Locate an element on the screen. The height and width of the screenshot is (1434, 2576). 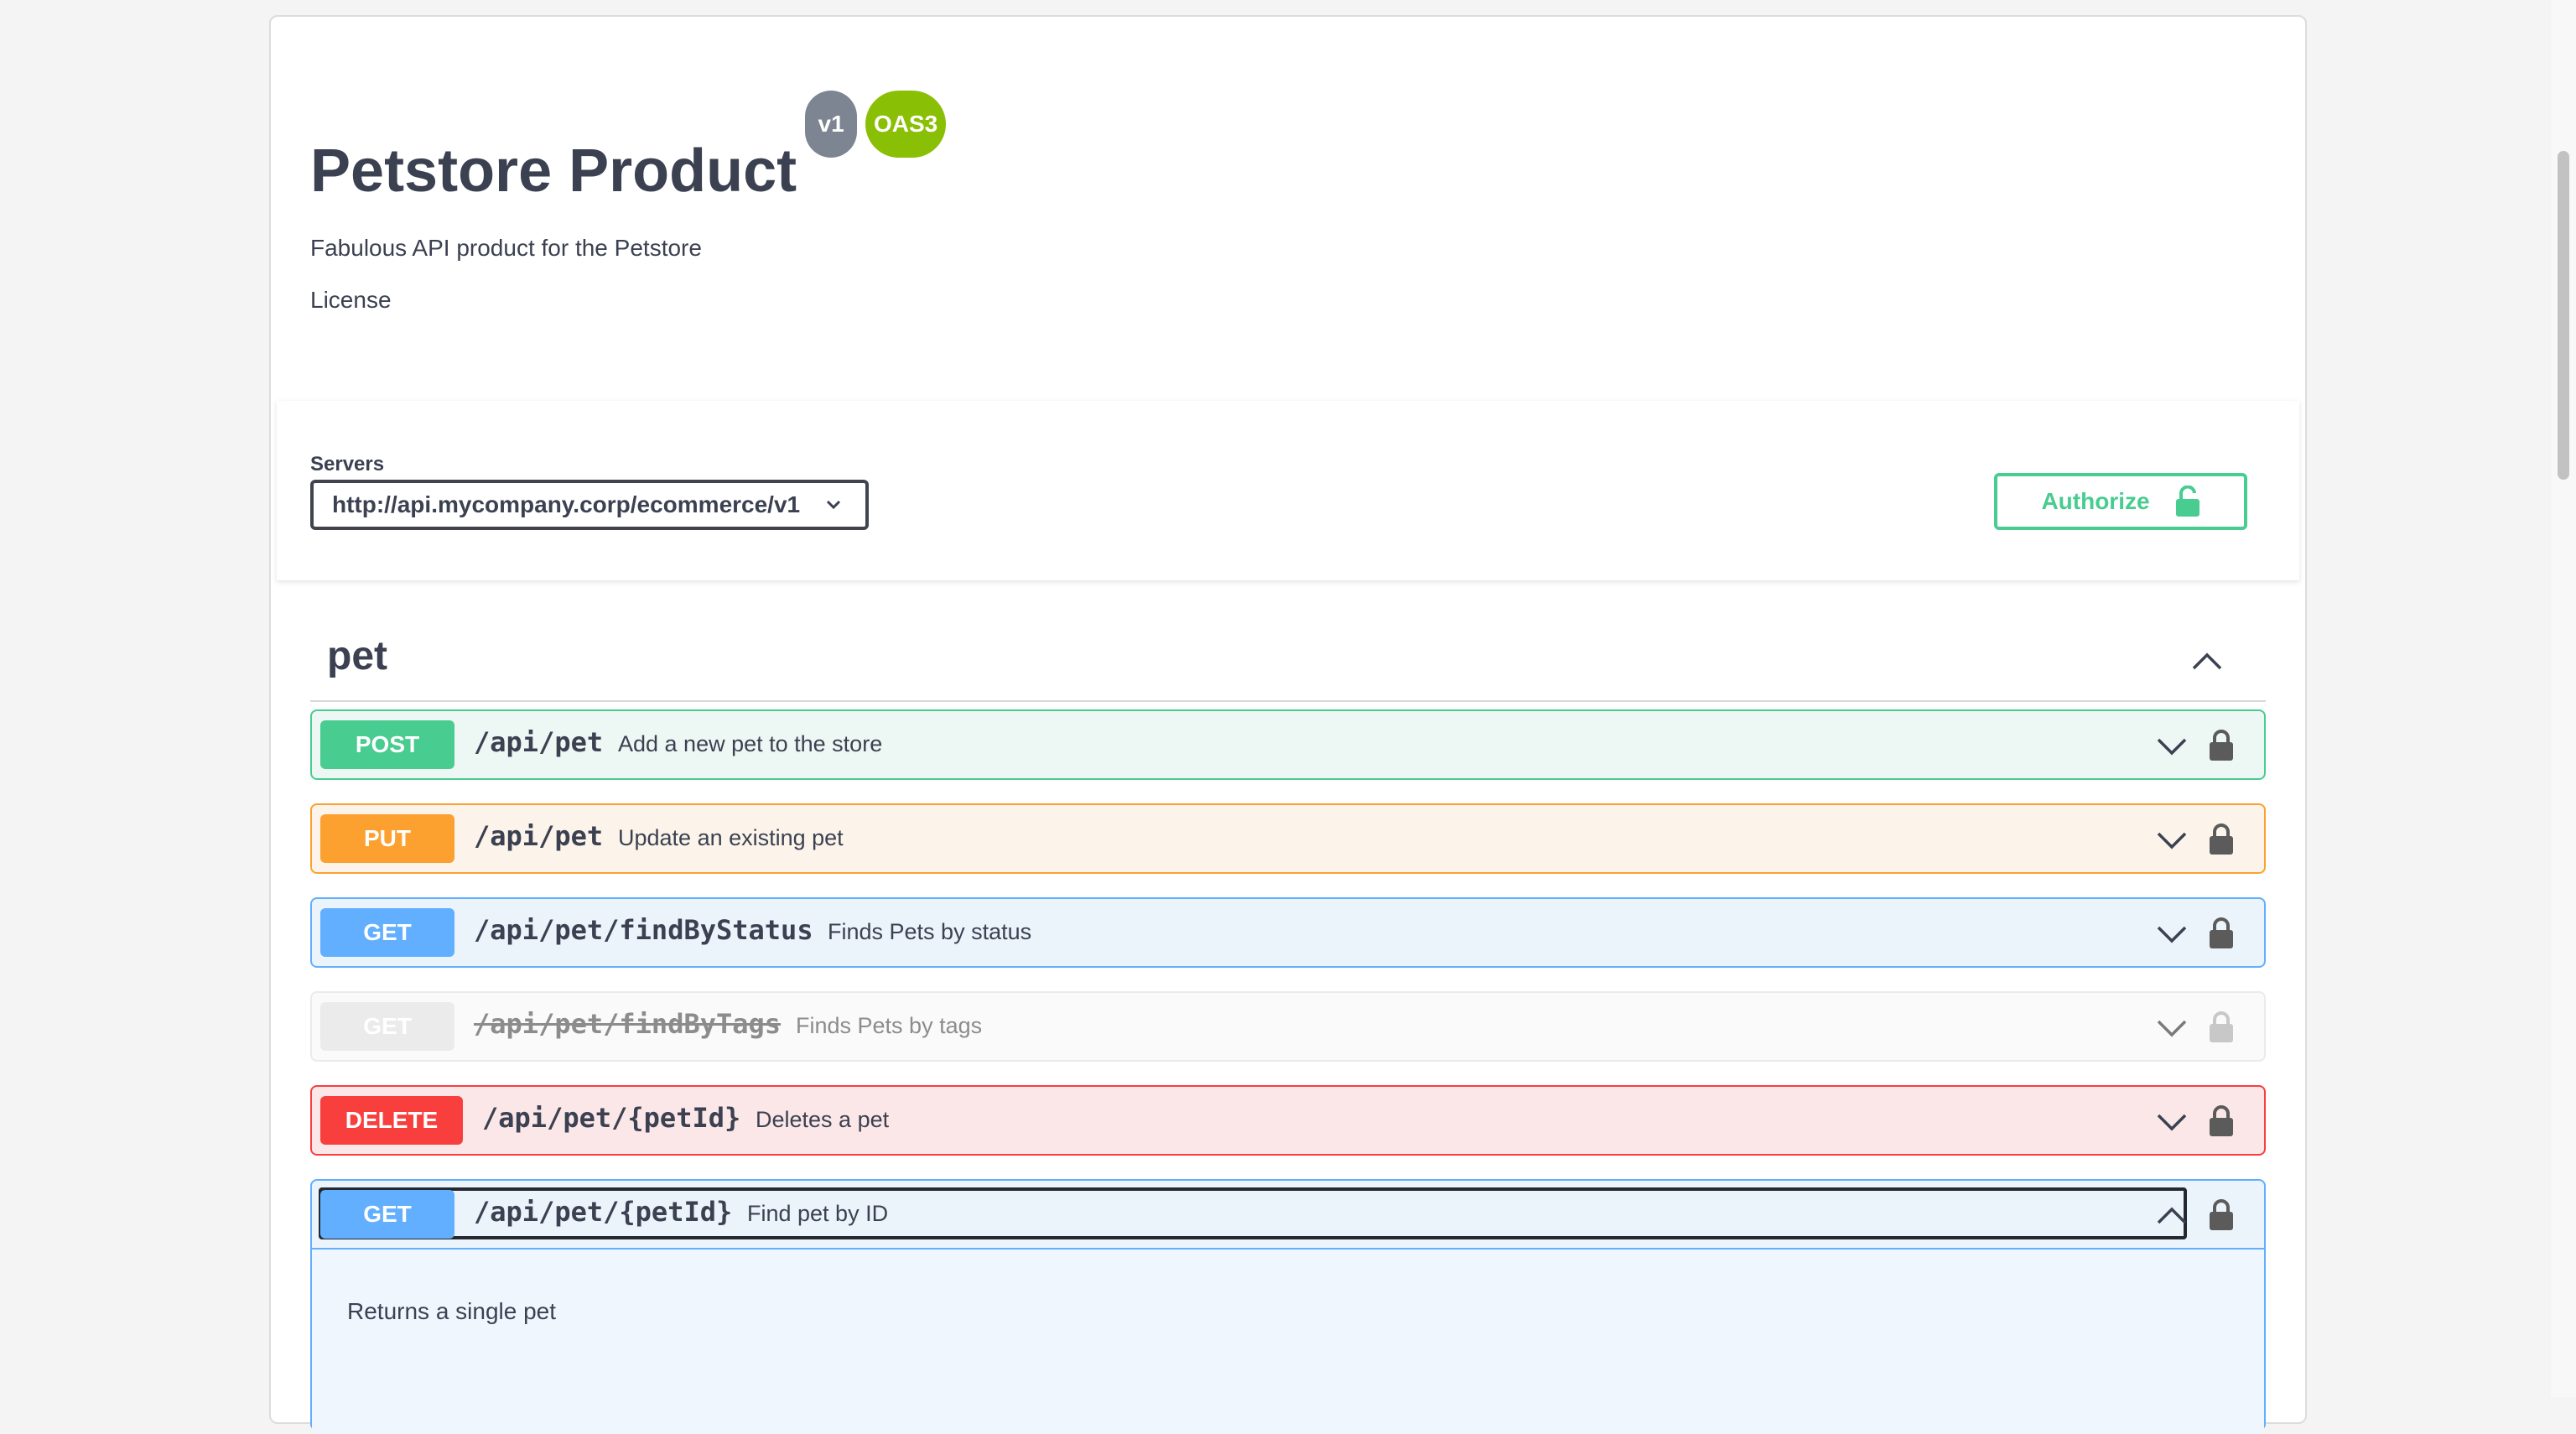
servers-label: Servers is located at coordinates (347, 464).